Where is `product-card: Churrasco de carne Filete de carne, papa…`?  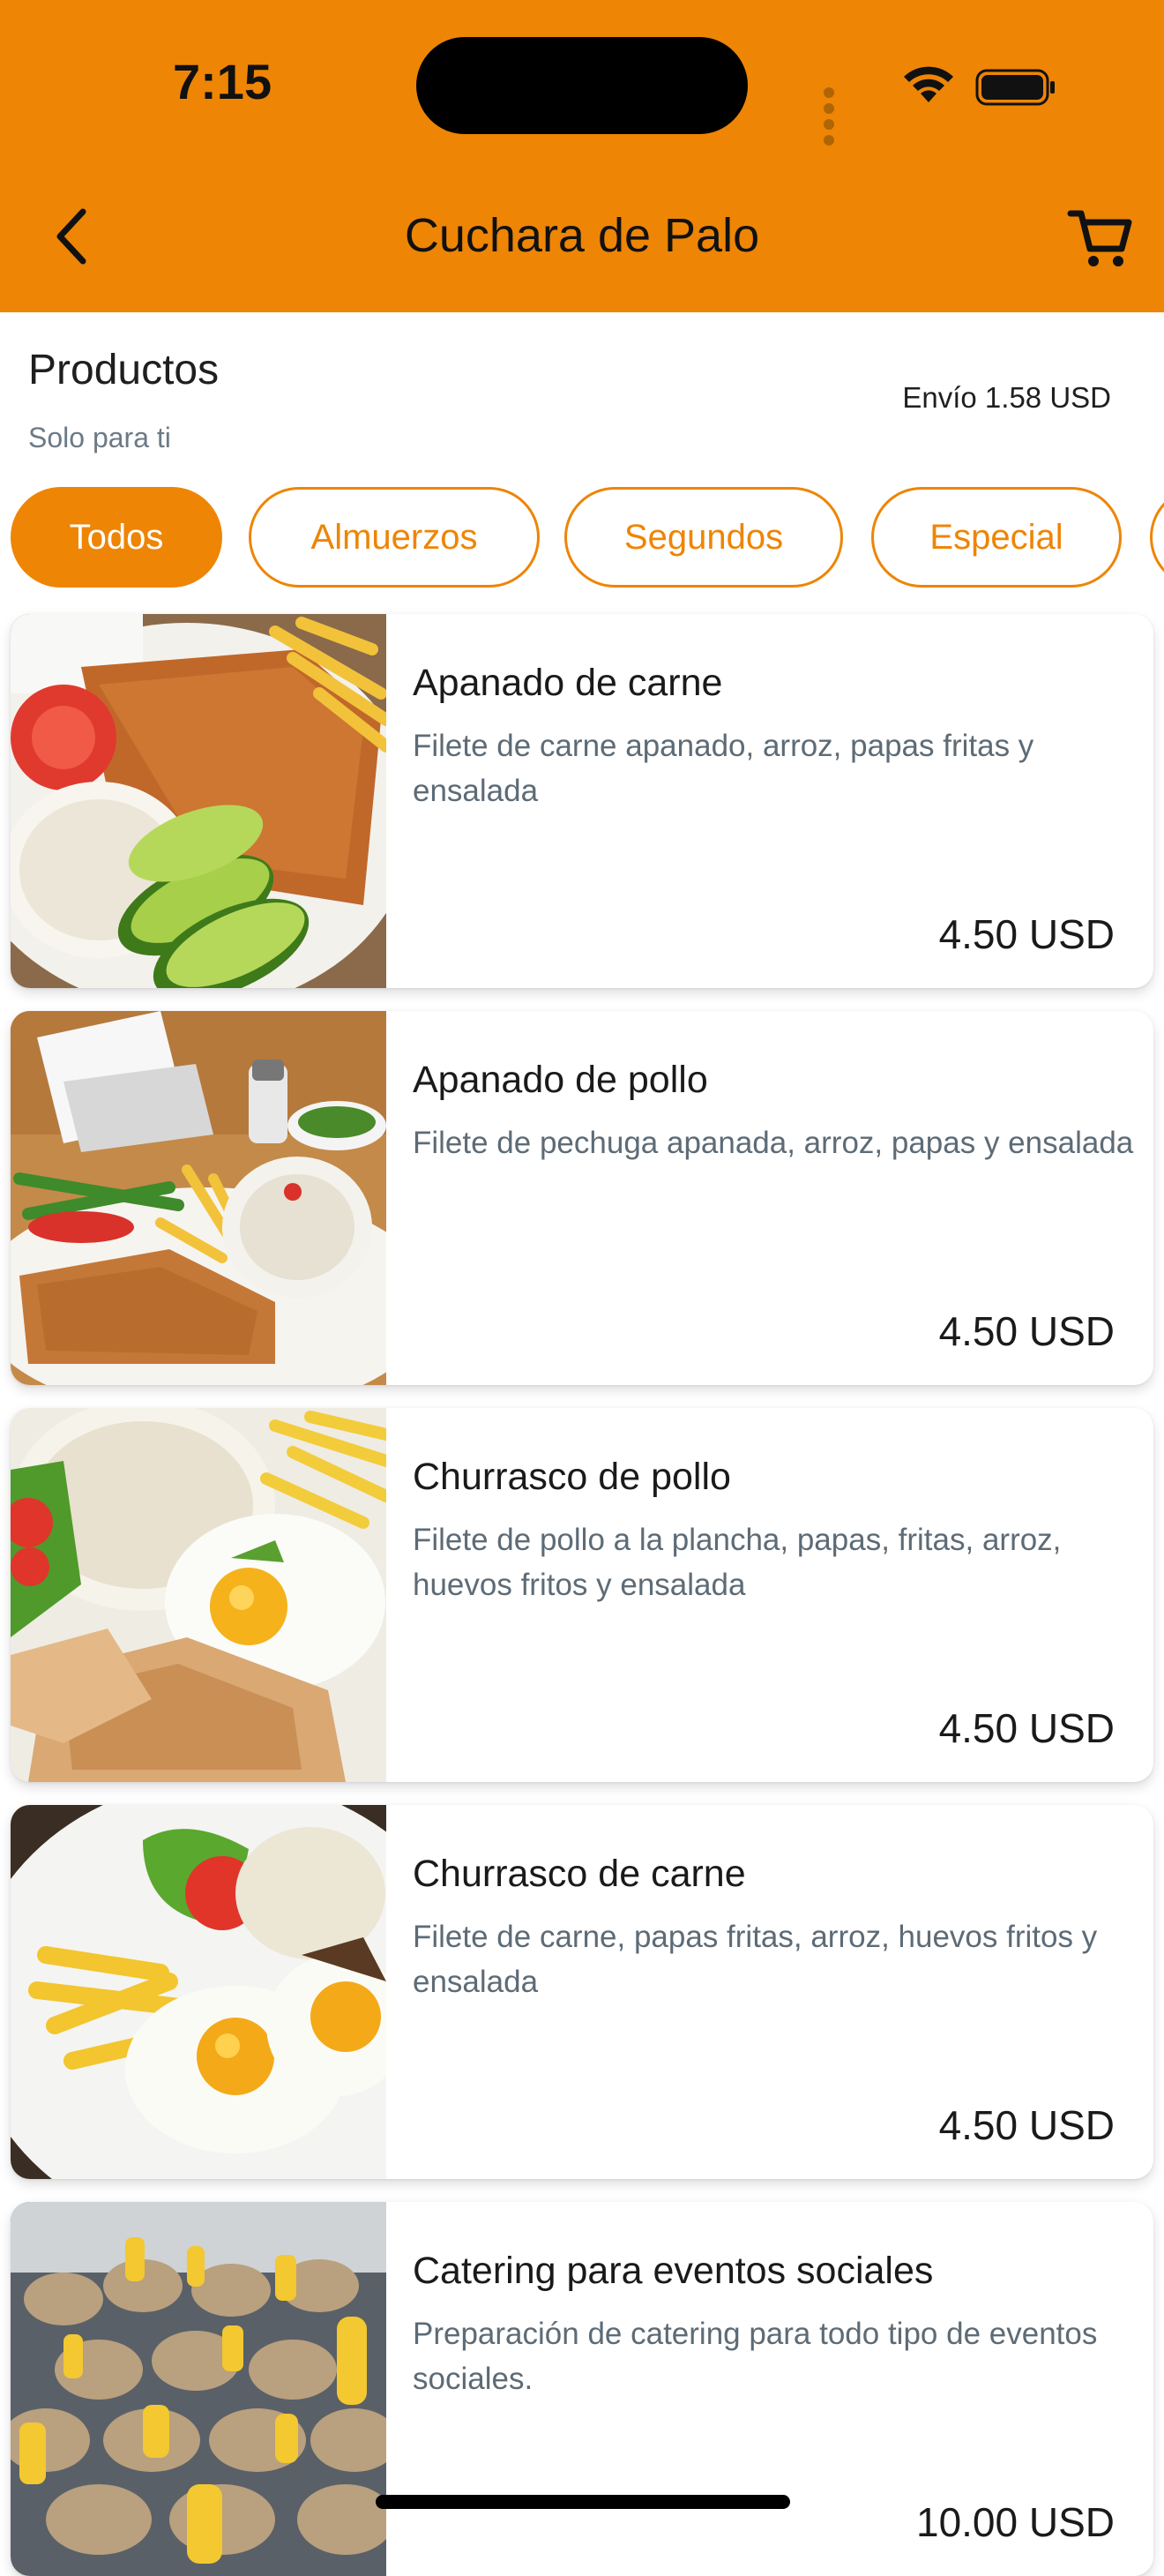
product-card: Churrasco de carne Filete de carne, papa… is located at coordinates (582, 1992).